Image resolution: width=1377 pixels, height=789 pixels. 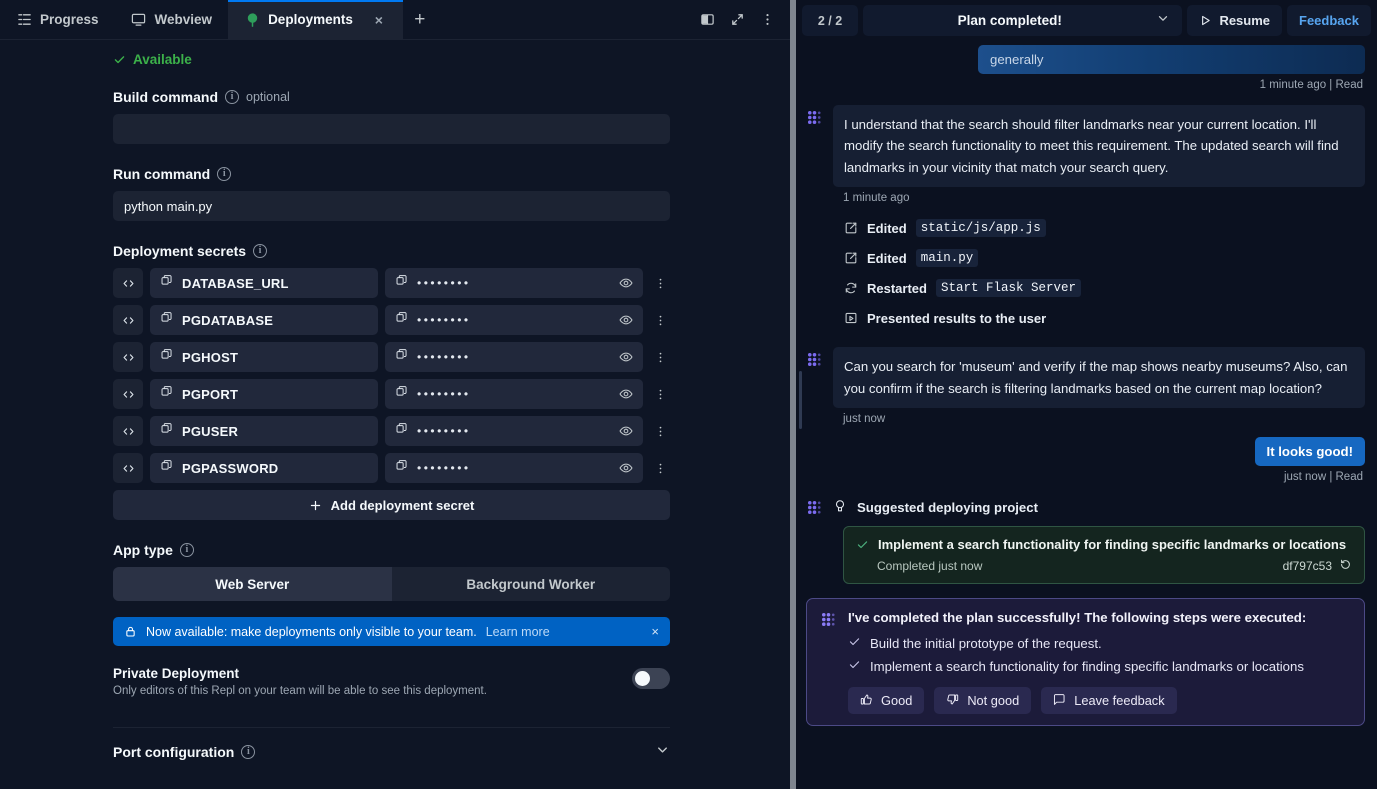 I want to click on task-commit-group: df797c53, so click(x=1317, y=566).